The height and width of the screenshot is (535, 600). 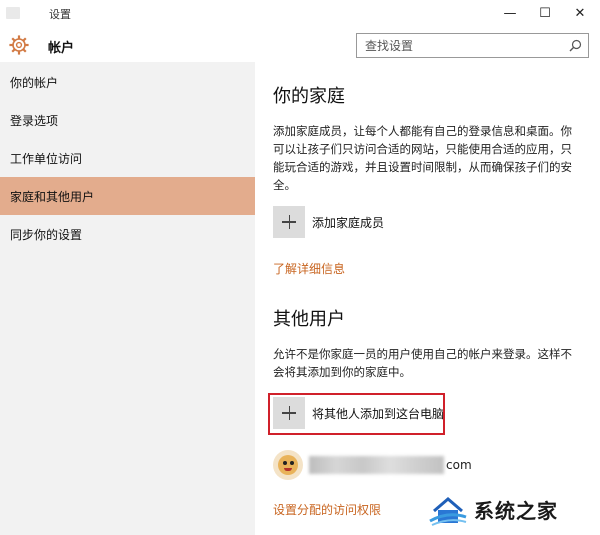 I want to click on page-title: 帐户, so click(x=61, y=48).